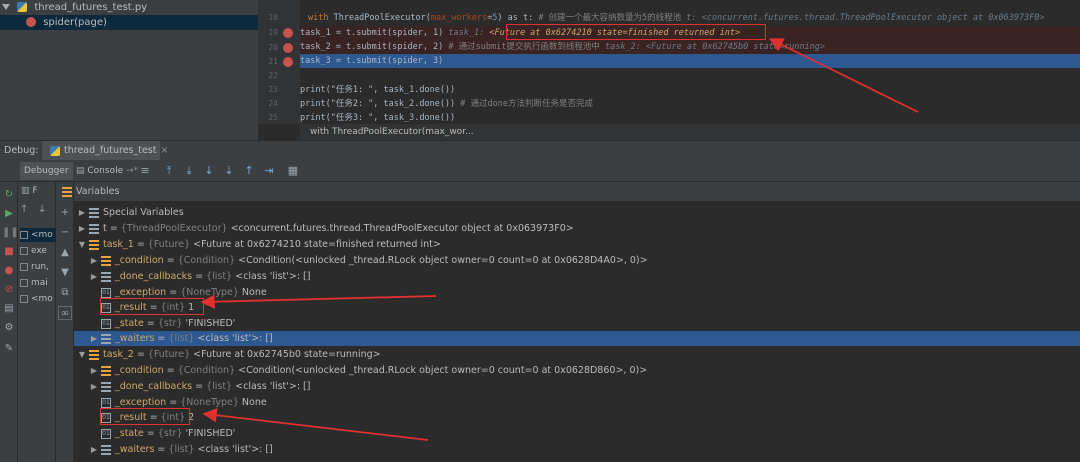 This screenshot has height=462, width=1080. Describe the element at coordinates (27, 191) in the screenshot. I see `frames-icon: ▥` at that location.